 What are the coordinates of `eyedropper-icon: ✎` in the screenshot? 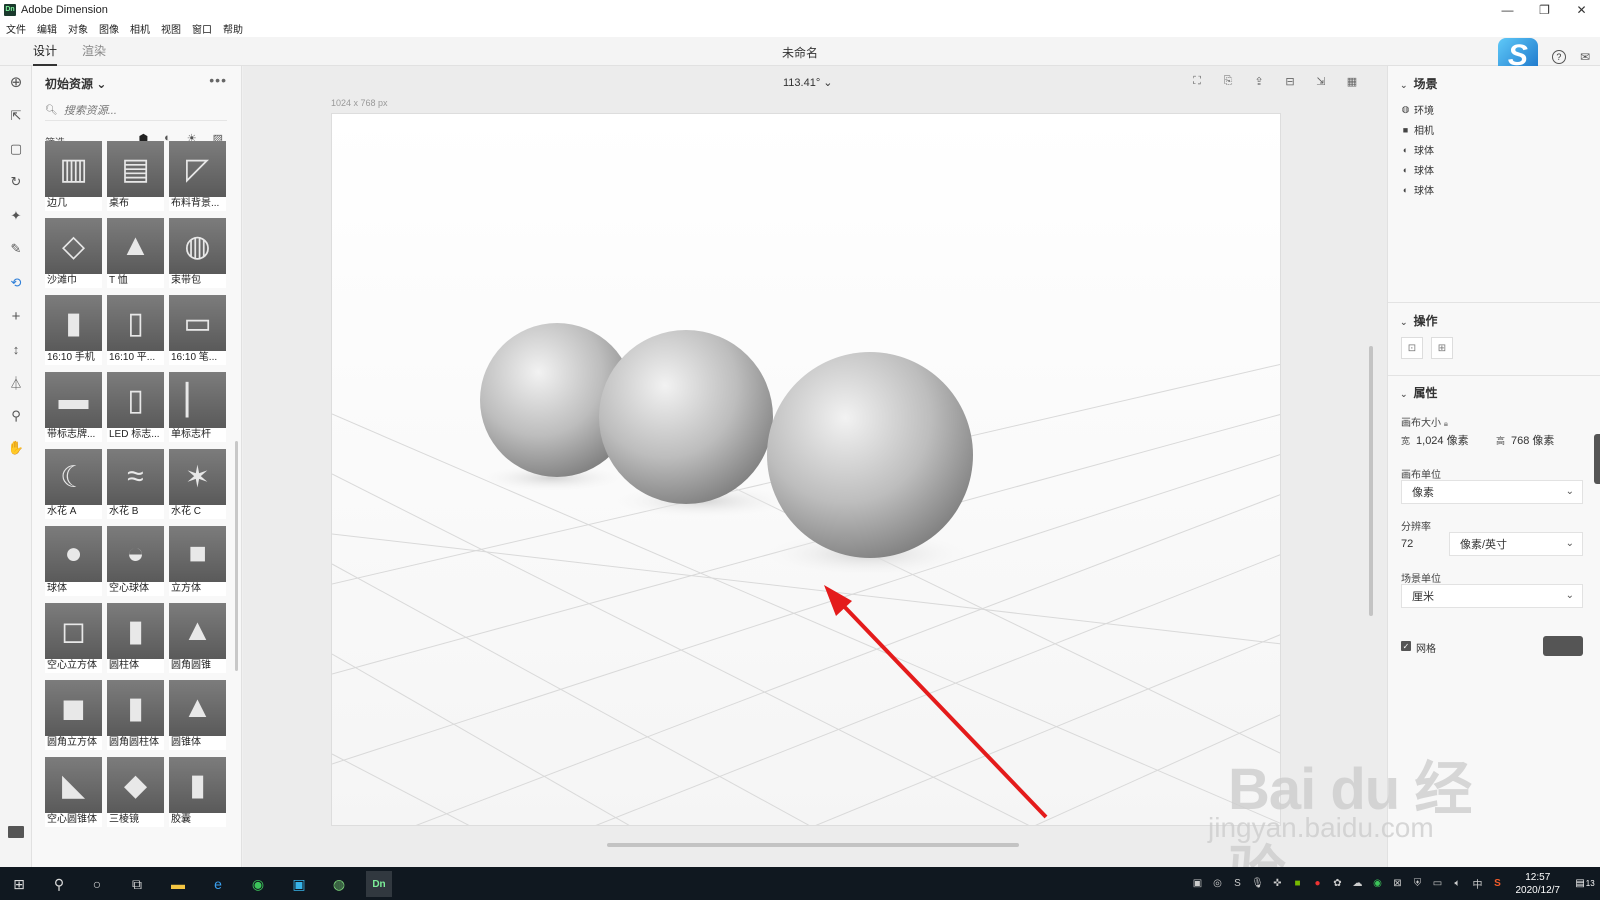 It's located at (16, 249).